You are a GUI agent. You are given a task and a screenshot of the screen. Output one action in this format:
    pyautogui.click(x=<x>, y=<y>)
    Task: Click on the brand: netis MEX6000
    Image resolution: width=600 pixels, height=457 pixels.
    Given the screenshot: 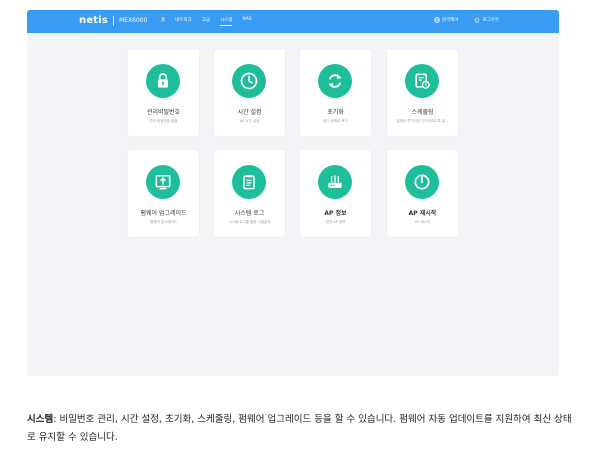 What is the action you would take?
    pyautogui.click(x=113, y=20)
    